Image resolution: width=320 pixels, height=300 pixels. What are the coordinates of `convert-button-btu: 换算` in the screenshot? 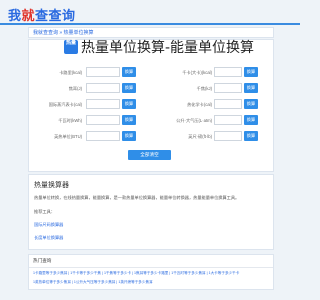 It's located at (129, 136).